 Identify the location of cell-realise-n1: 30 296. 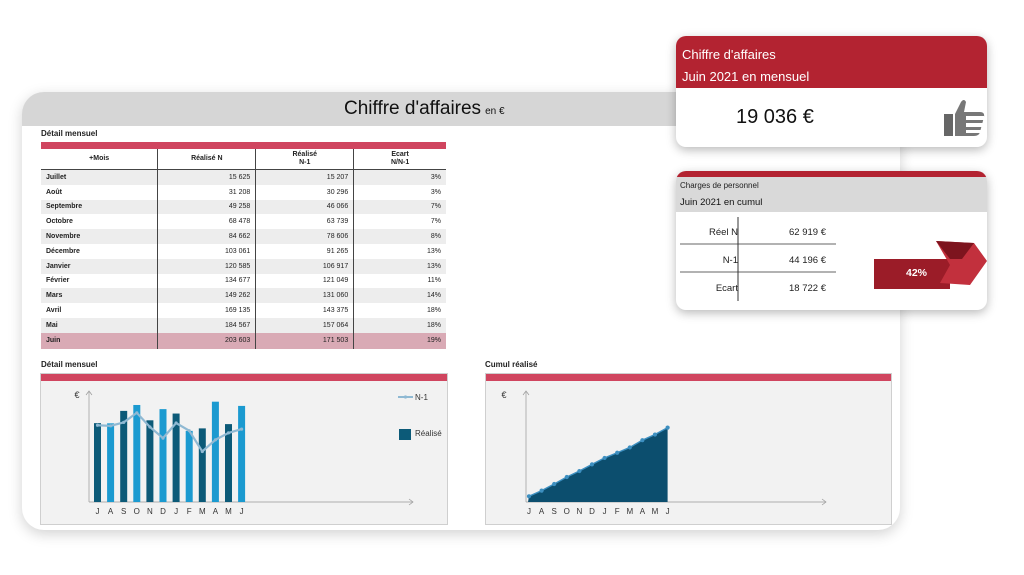
(304, 192).